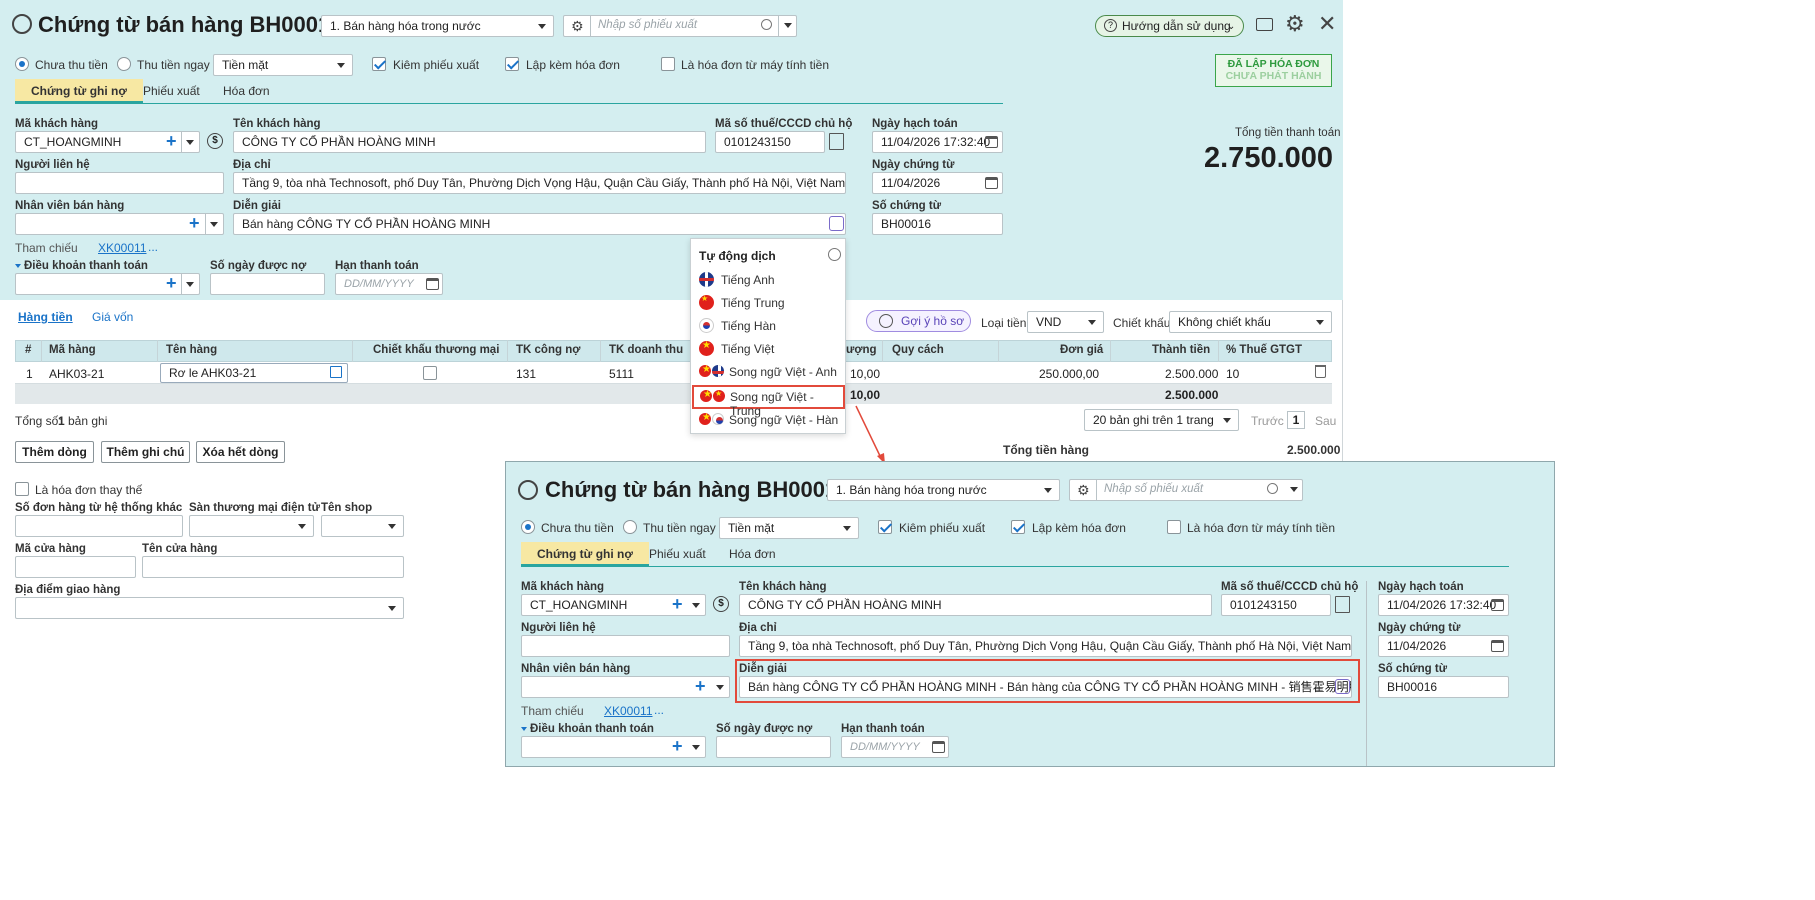  Describe the element at coordinates (1232, 374) in the screenshot. I see `row-vat: 10` at that location.